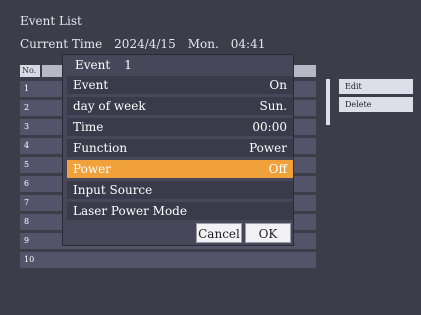  Describe the element at coordinates (27, 126) in the screenshot. I see `row-number: 3` at that location.